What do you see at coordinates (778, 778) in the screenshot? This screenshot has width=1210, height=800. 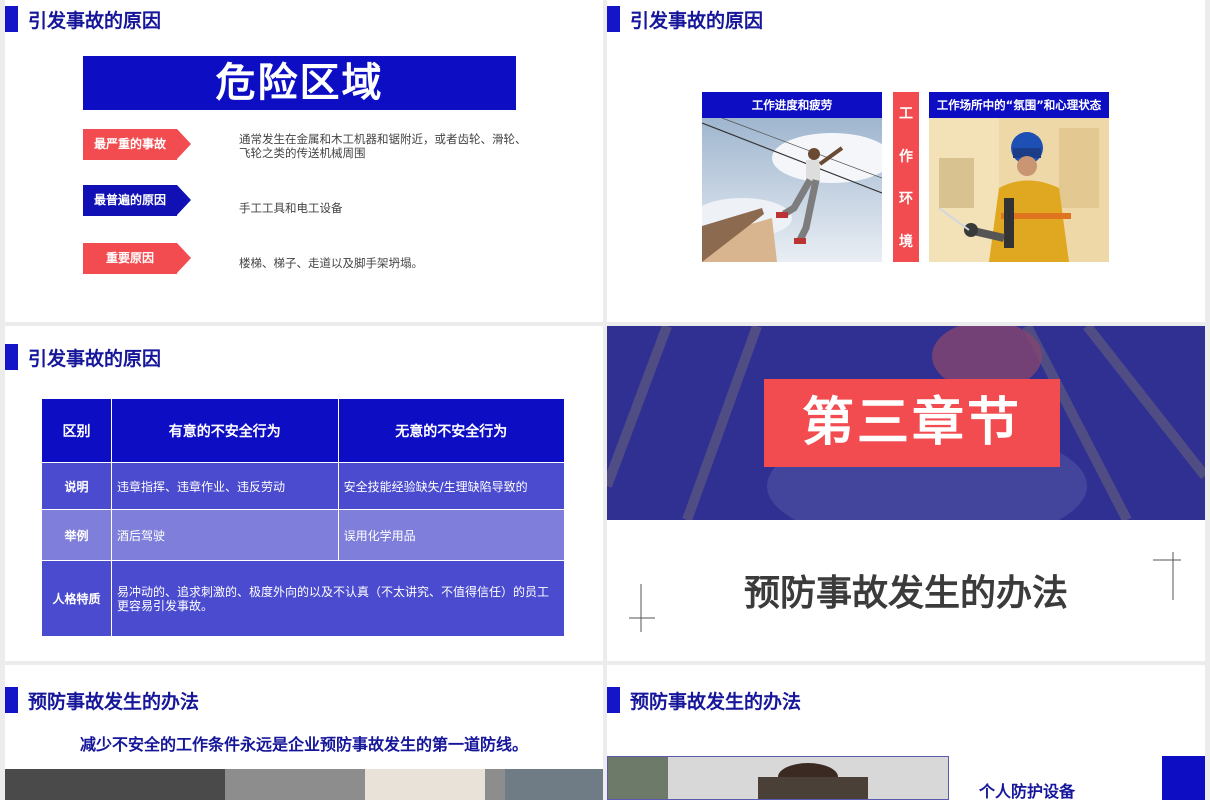 I see `worker-photo` at bounding box center [778, 778].